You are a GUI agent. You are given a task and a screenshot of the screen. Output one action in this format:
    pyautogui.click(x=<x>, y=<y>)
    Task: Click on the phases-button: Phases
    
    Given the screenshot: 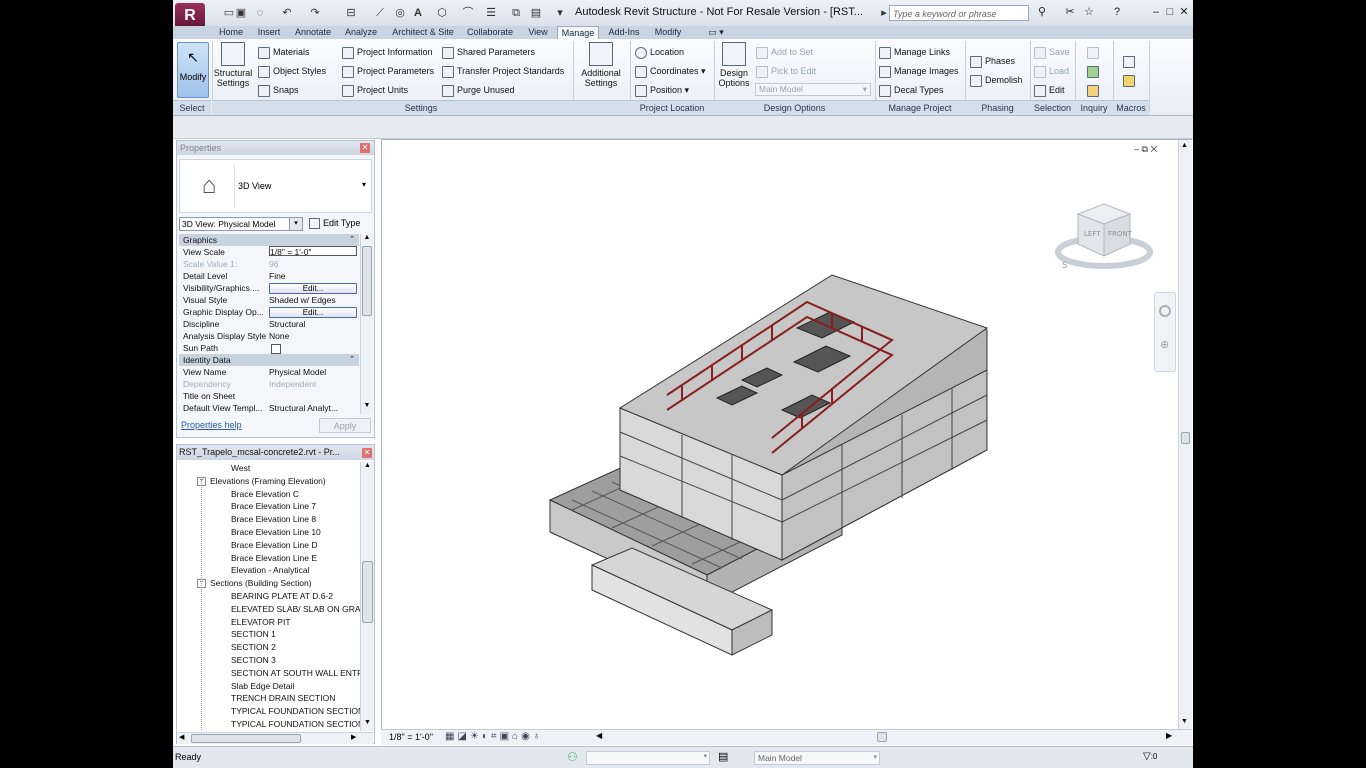 What is the action you would take?
    pyautogui.click(x=992, y=61)
    